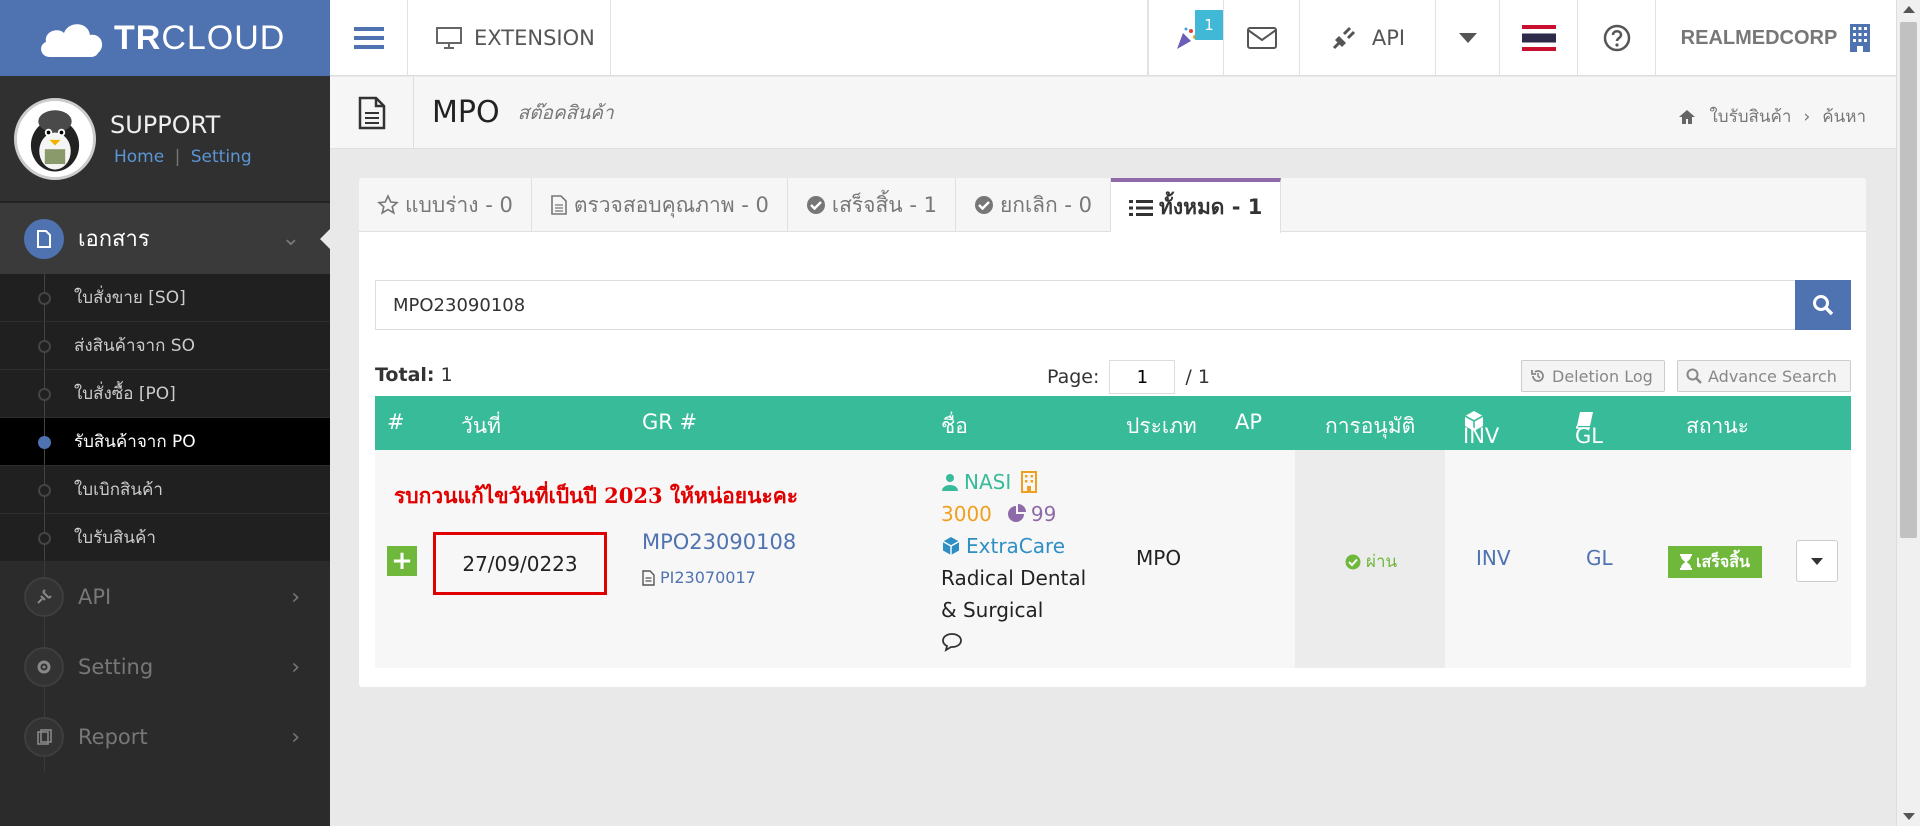 The height and width of the screenshot is (826, 1920). Describe the element at coordinates (1113, 112) in the screenshot. I see `page-header: MPO สต๊อคสินค้า ใบรับสินค้า › ค้นหา` at that location.